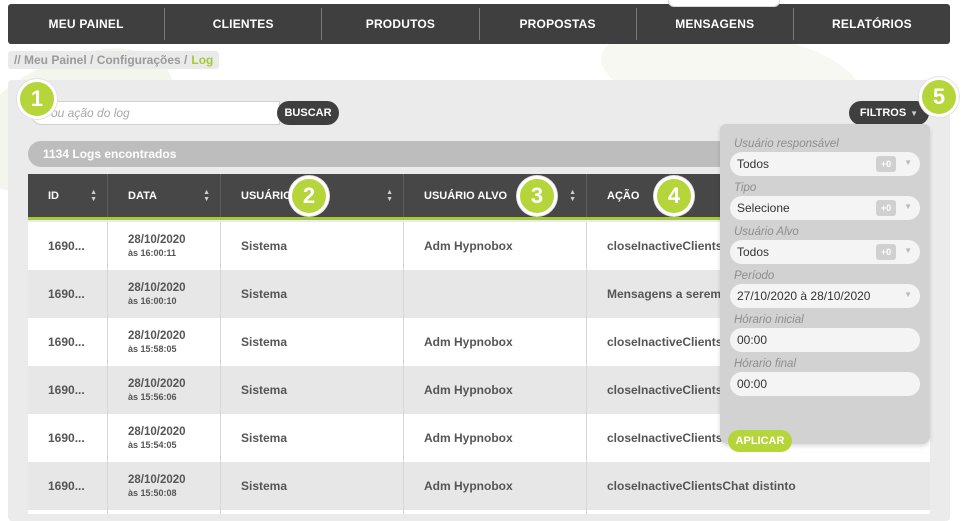 The width and height of the screenshot is (970, 521). What do you see at coordinates (825, 252) in the screenshot?
I see `filter-select-usuario-alvo: Todos +0 ▼` at bounding box center [825, 252].